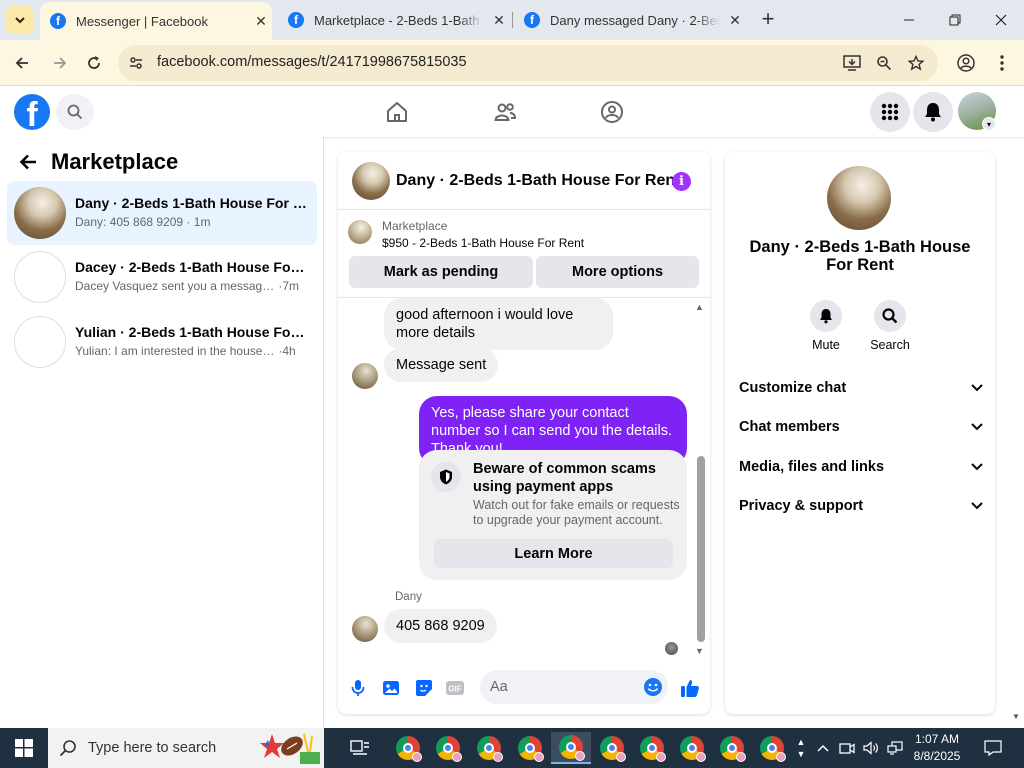 This screenshot has width=1024, height=768. Describe the element at coordinates (571, 748) in the screenshot. I see `chrome-taskbar-app-active` at that location.